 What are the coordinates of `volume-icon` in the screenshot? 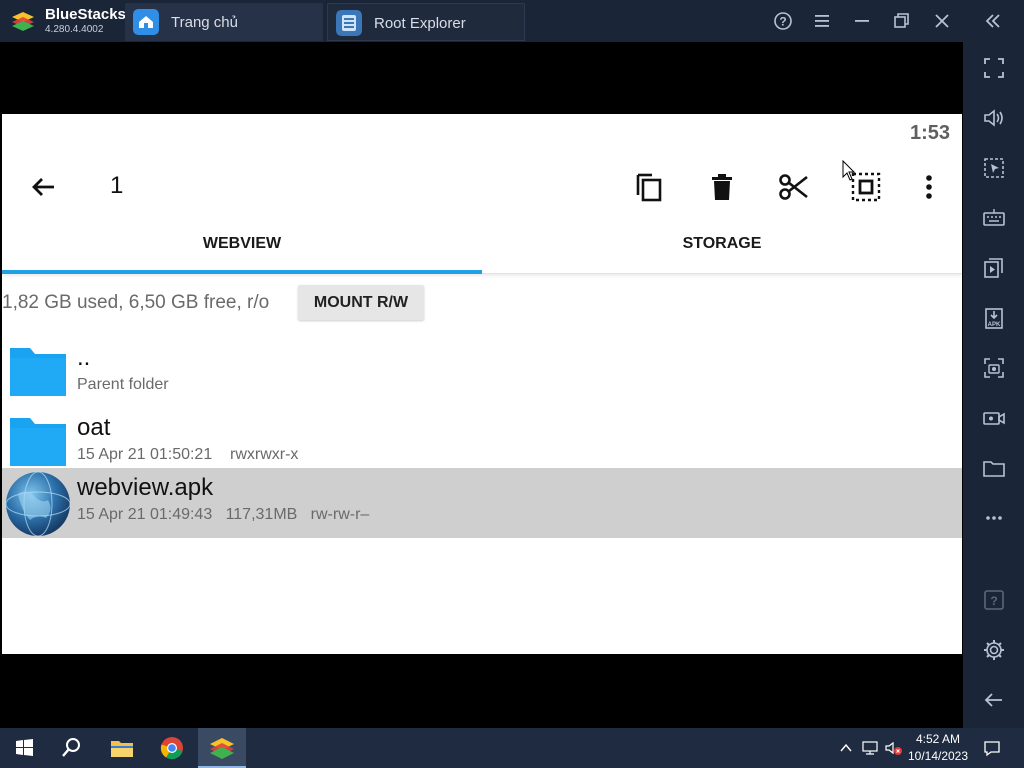 It's located at (994, 118).